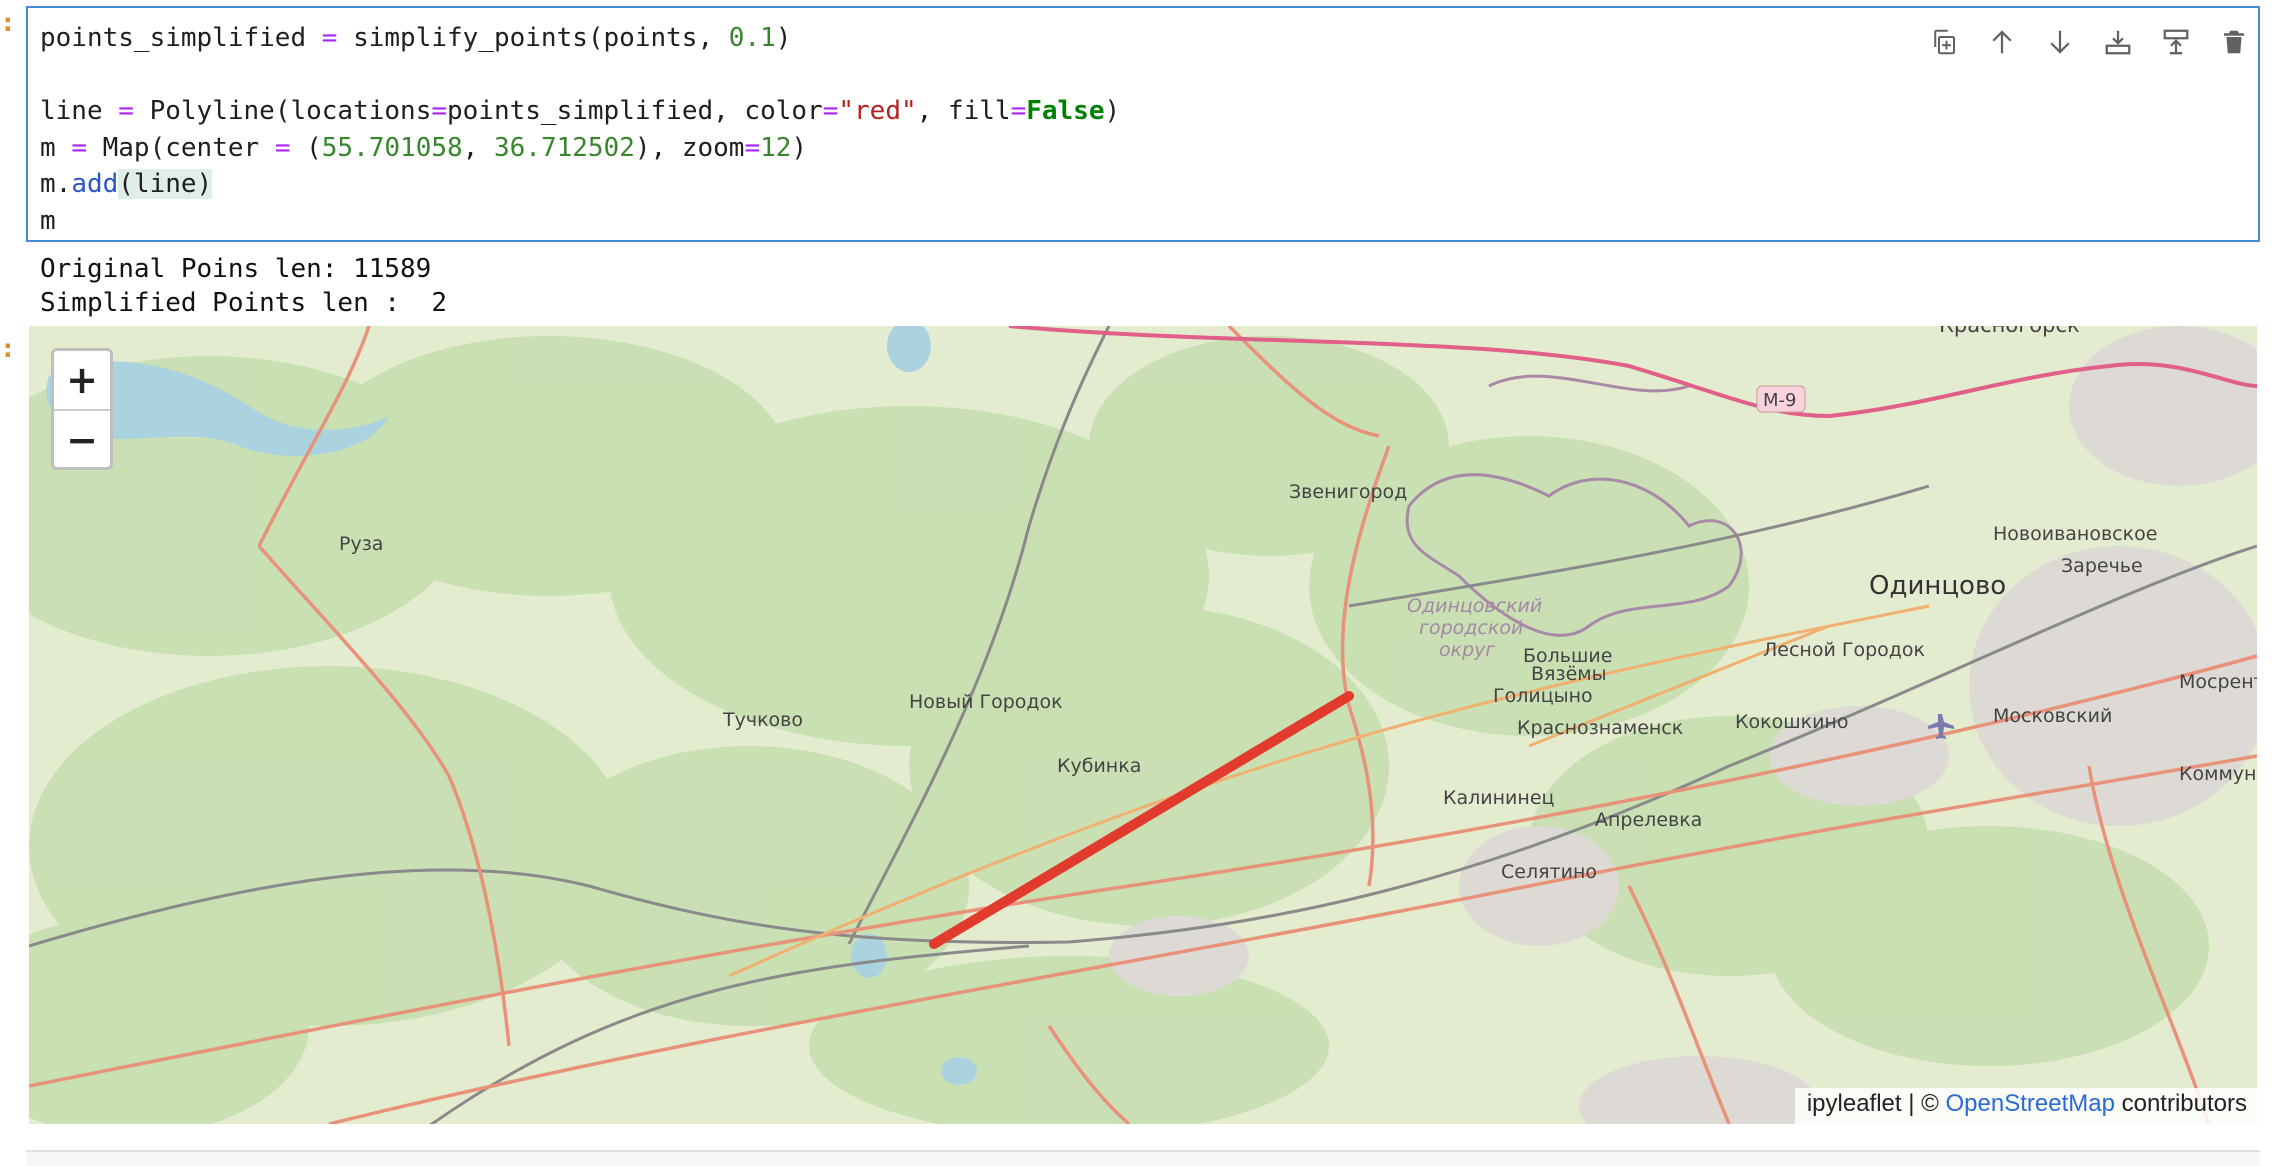 The height and width of the screenshot is (1166, 2272). What do you see at coordinates (1471, 628) in the screenshot?
I see `label-odintsovo-district-2: городской` at bounding box center [1471, 628].